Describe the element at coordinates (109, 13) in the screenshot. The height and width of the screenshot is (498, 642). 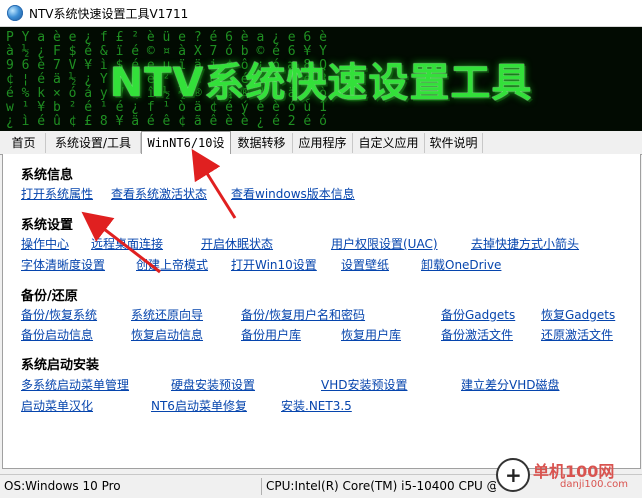
I see `window-title: NTV系统快速设置工具V1711` at that location.